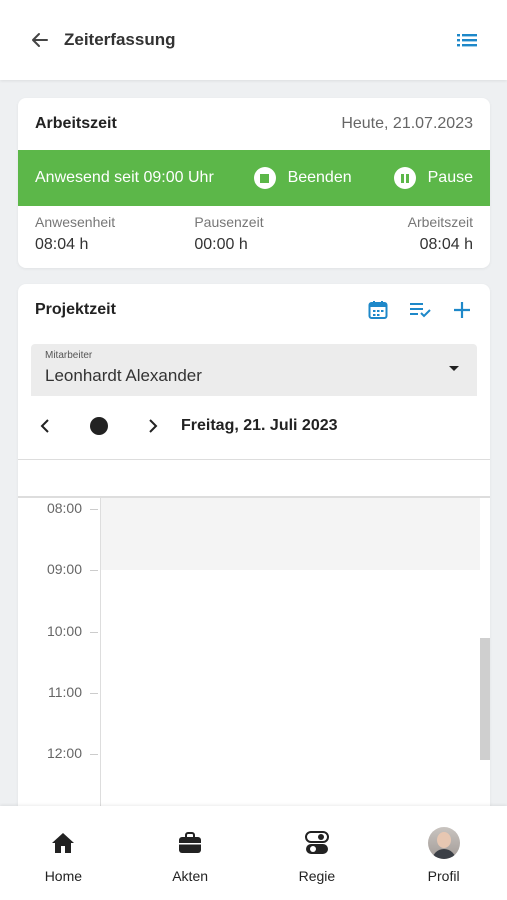 The width and height of the screenshot is (507, 900). Describe the element at coordinates (443, 843) in the screenshot. I see `avatar` at that location.